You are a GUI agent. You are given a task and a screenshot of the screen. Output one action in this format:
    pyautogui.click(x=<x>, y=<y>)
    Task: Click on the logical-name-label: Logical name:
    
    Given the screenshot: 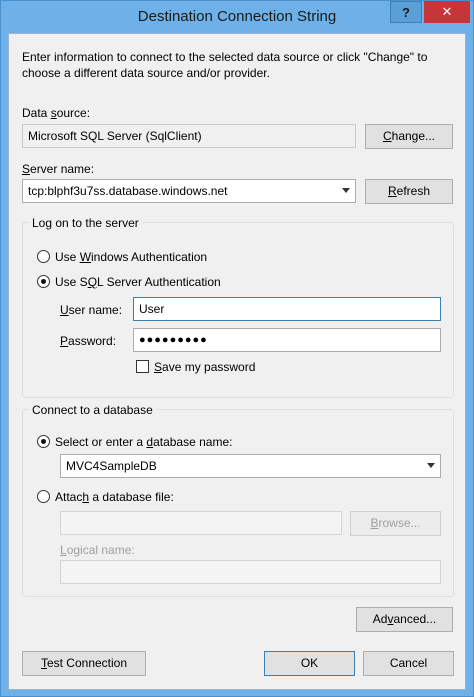 What is the action you would take?
    pyautogui.click(x=97, y=550)
    